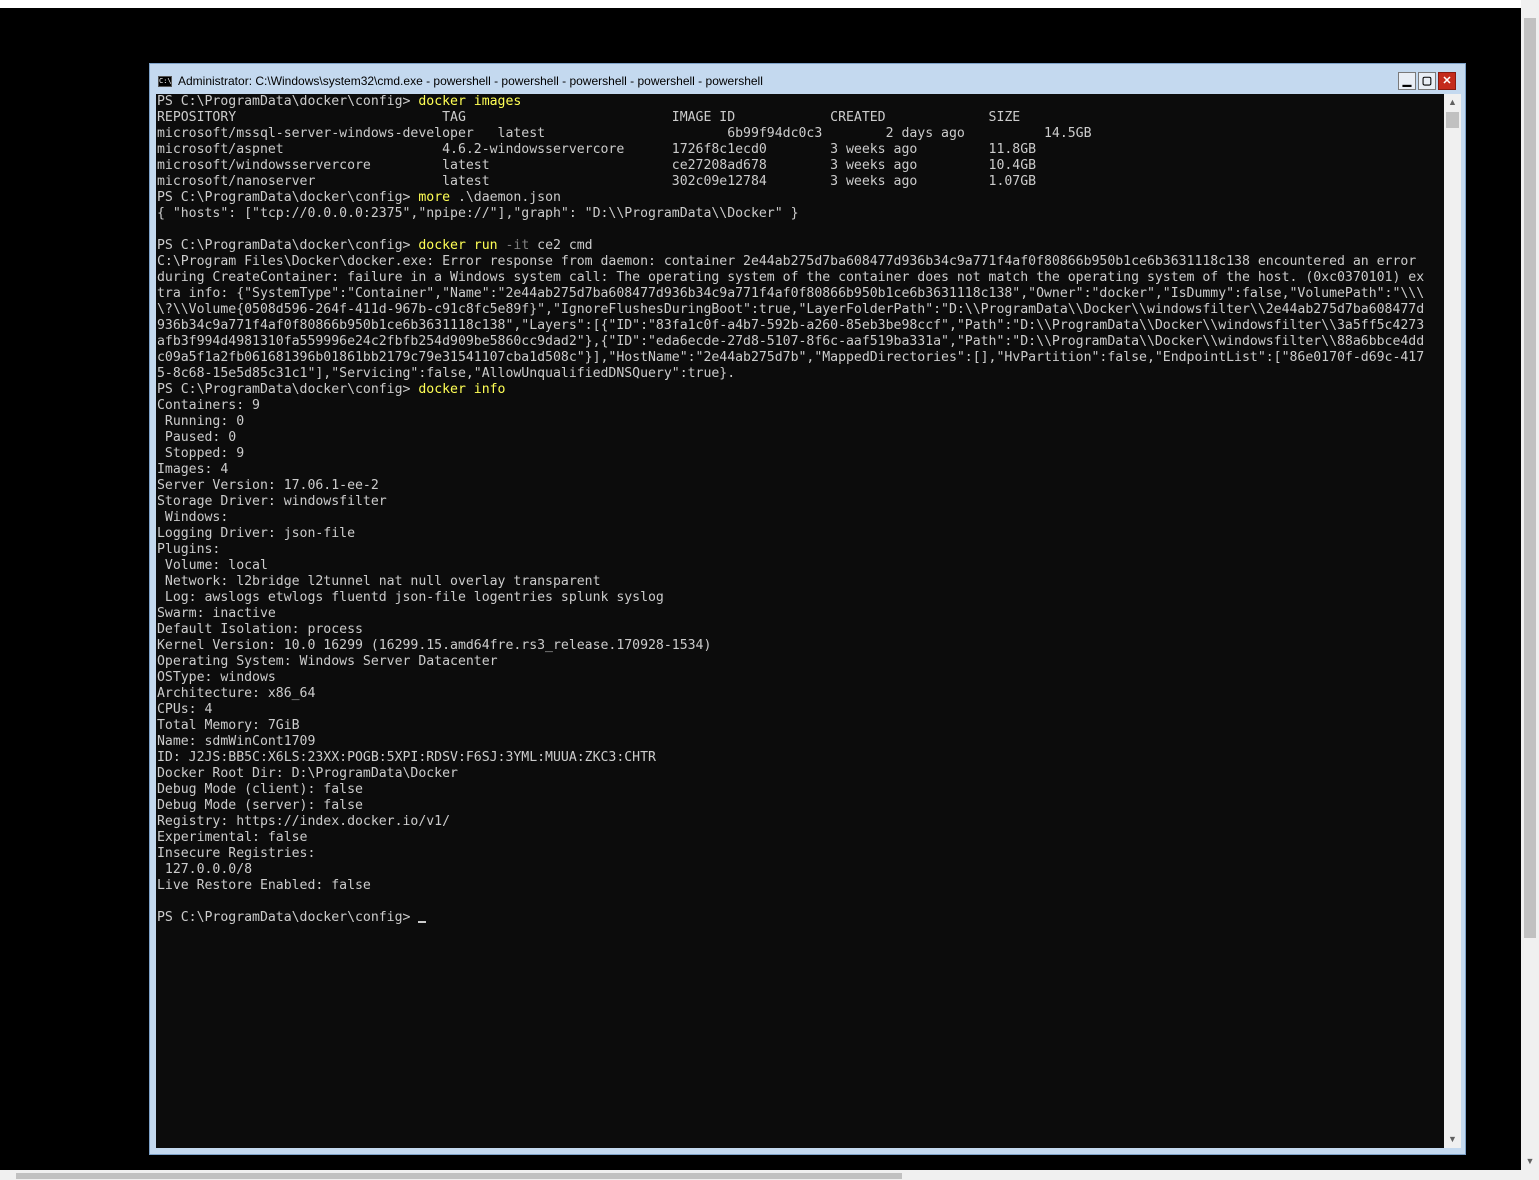 The height and width of the screenshot is (1180, 1539). What do you see at coordinates (505, 197) in the screenshot?
I see `command-more-arg: .\daemon.json` at bounding box center [505, 197].